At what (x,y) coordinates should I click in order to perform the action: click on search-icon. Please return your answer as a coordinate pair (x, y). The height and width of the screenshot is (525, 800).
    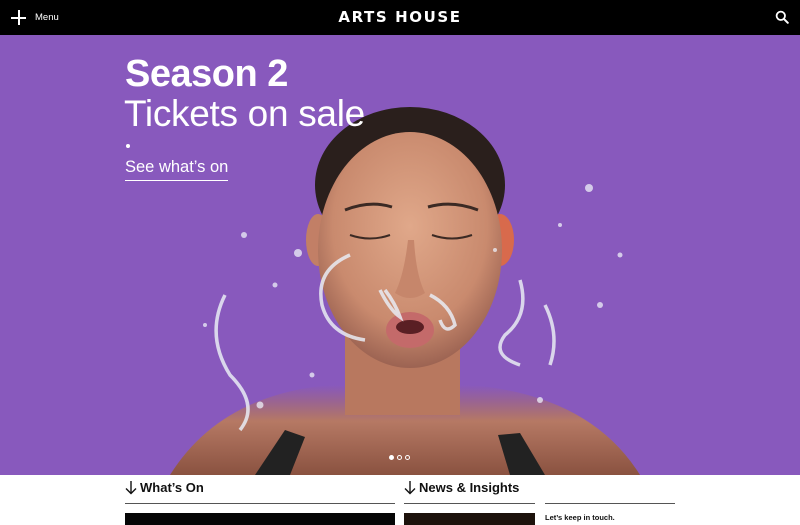
    Looking at the image, I should click on (782, 17).